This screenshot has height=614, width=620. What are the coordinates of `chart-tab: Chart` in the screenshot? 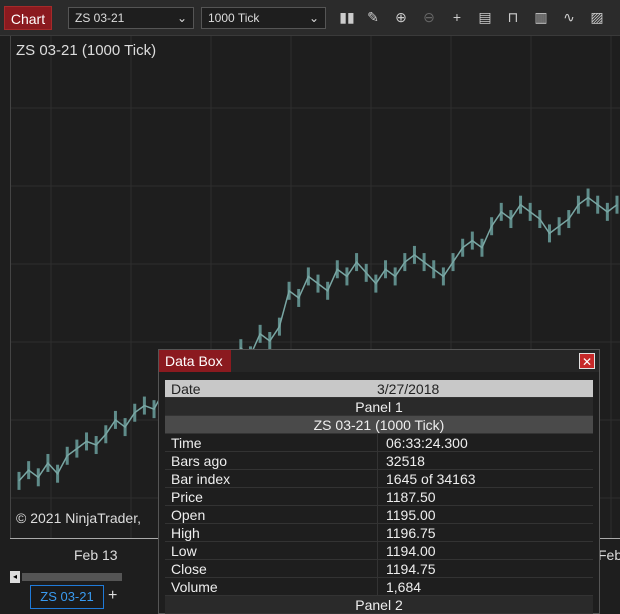 It's located at (28, 18).